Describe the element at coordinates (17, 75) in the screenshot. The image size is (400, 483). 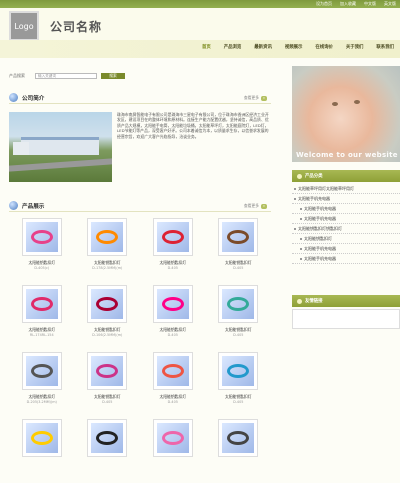
I see `search-label: 产品搜索` at that location.